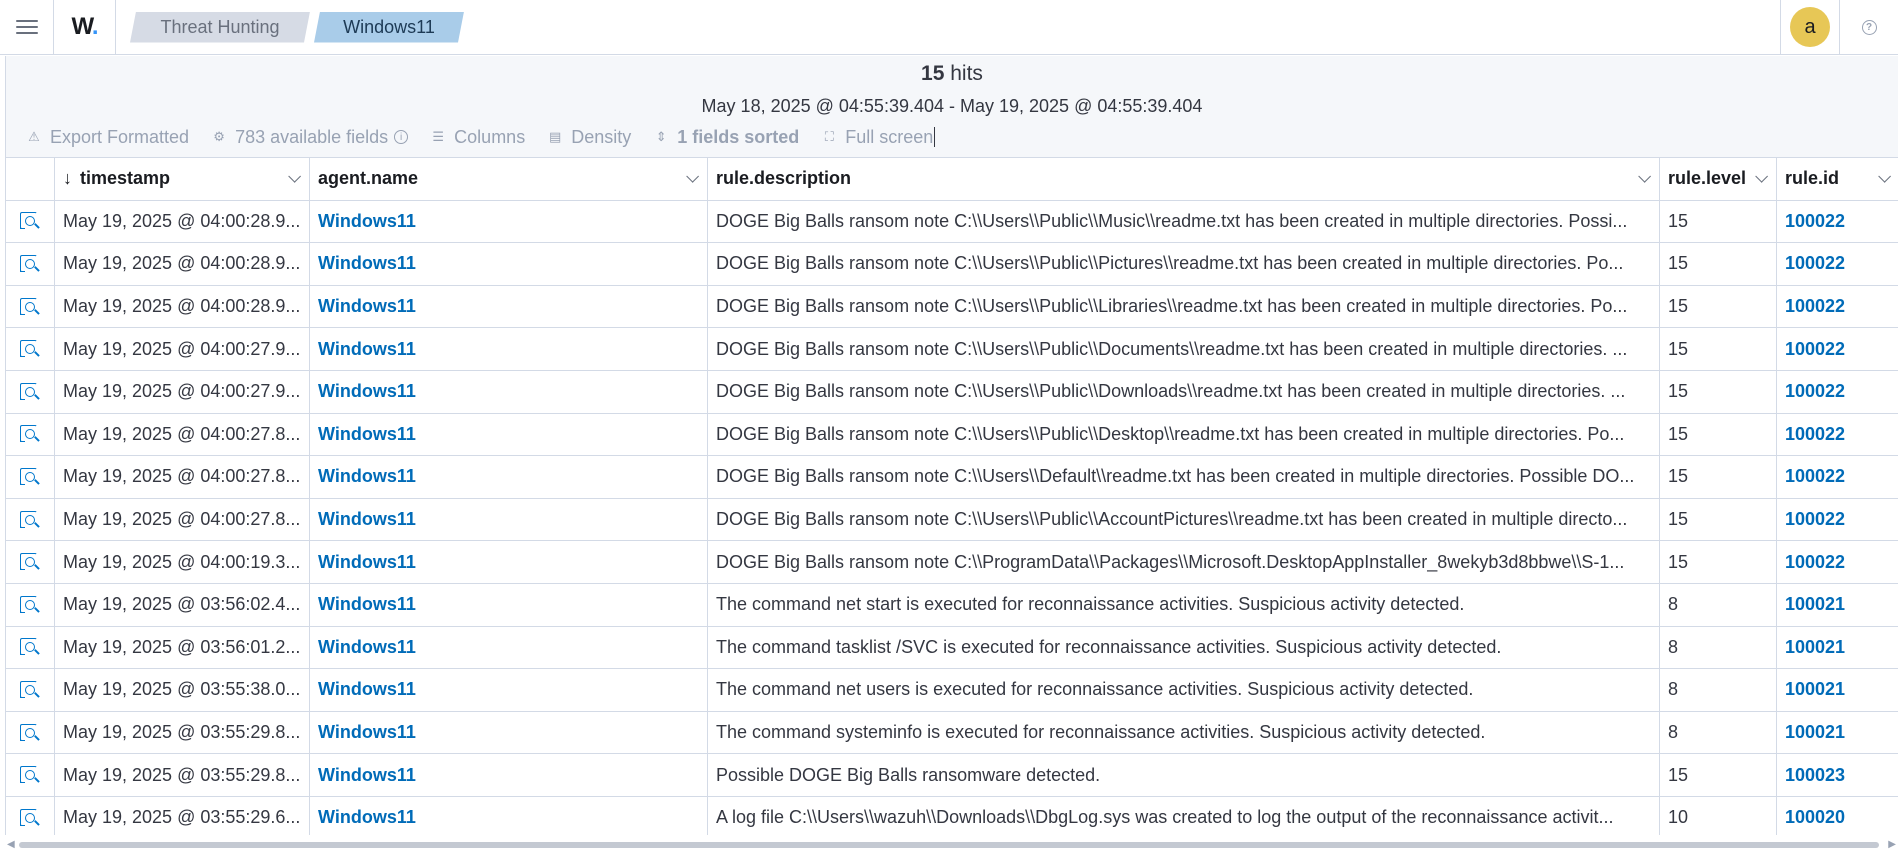  I want to click on horizontal-scrollbar: ◀ ▶, so click(951, 844).